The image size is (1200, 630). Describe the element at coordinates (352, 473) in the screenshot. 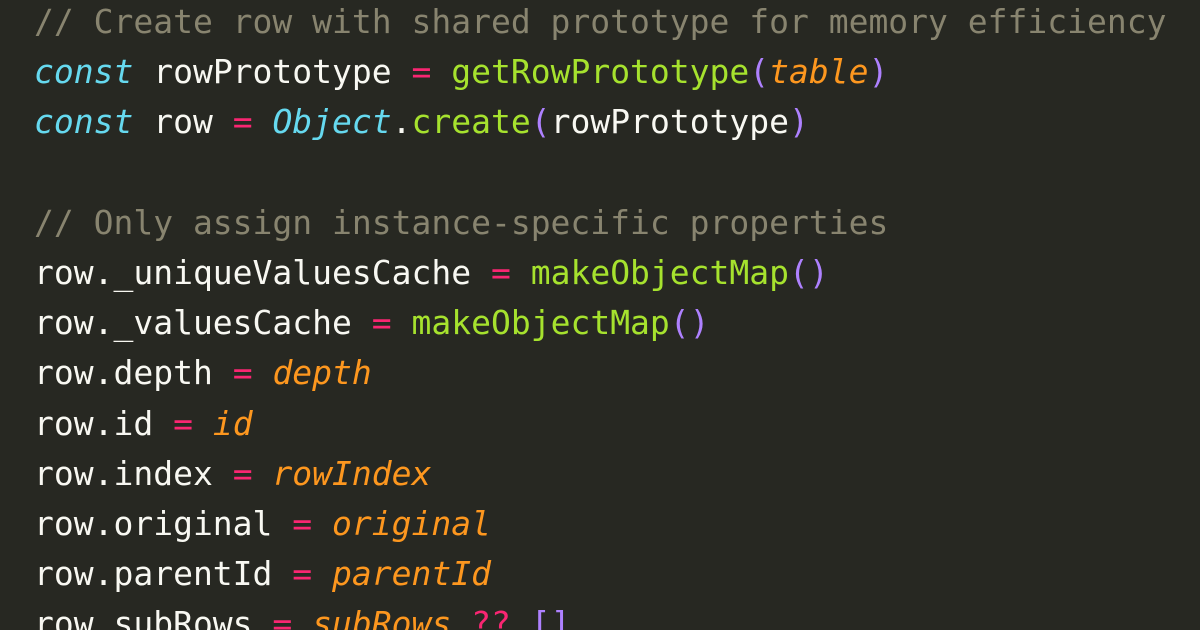

I see `code-token-param: rowIndex` at that location.